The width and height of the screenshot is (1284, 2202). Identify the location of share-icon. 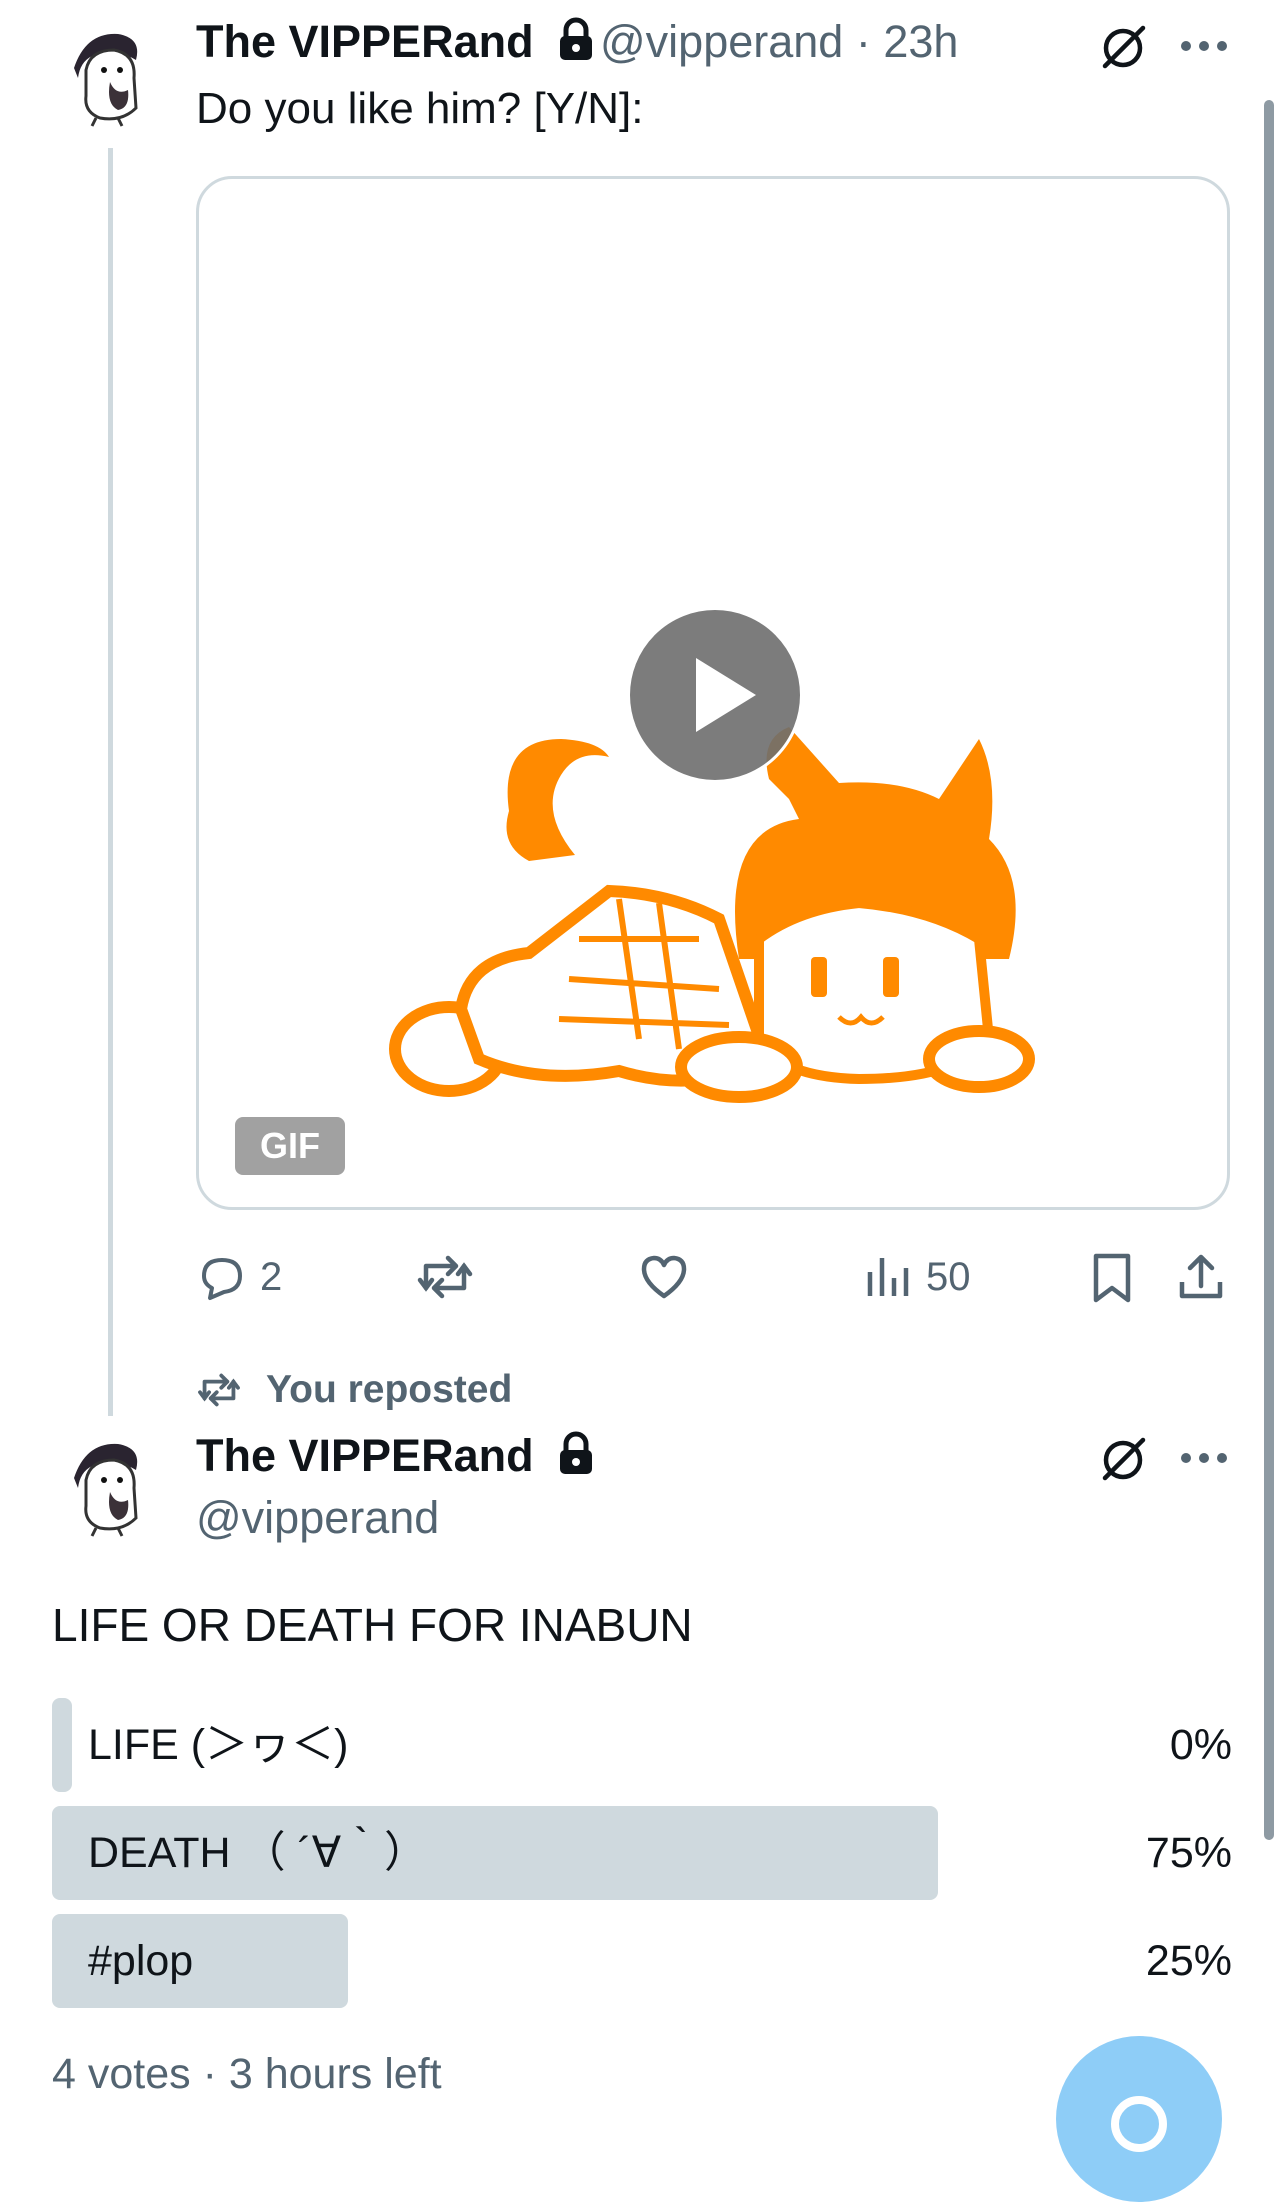
(1201, 1276).